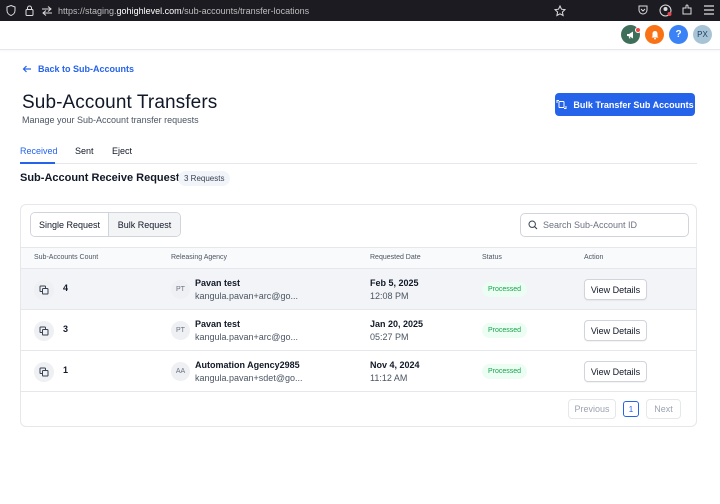  What do you see at coordinates (561, 104) in the screenshot?
I see `transfer-icon` at bounding box center [561, 104].